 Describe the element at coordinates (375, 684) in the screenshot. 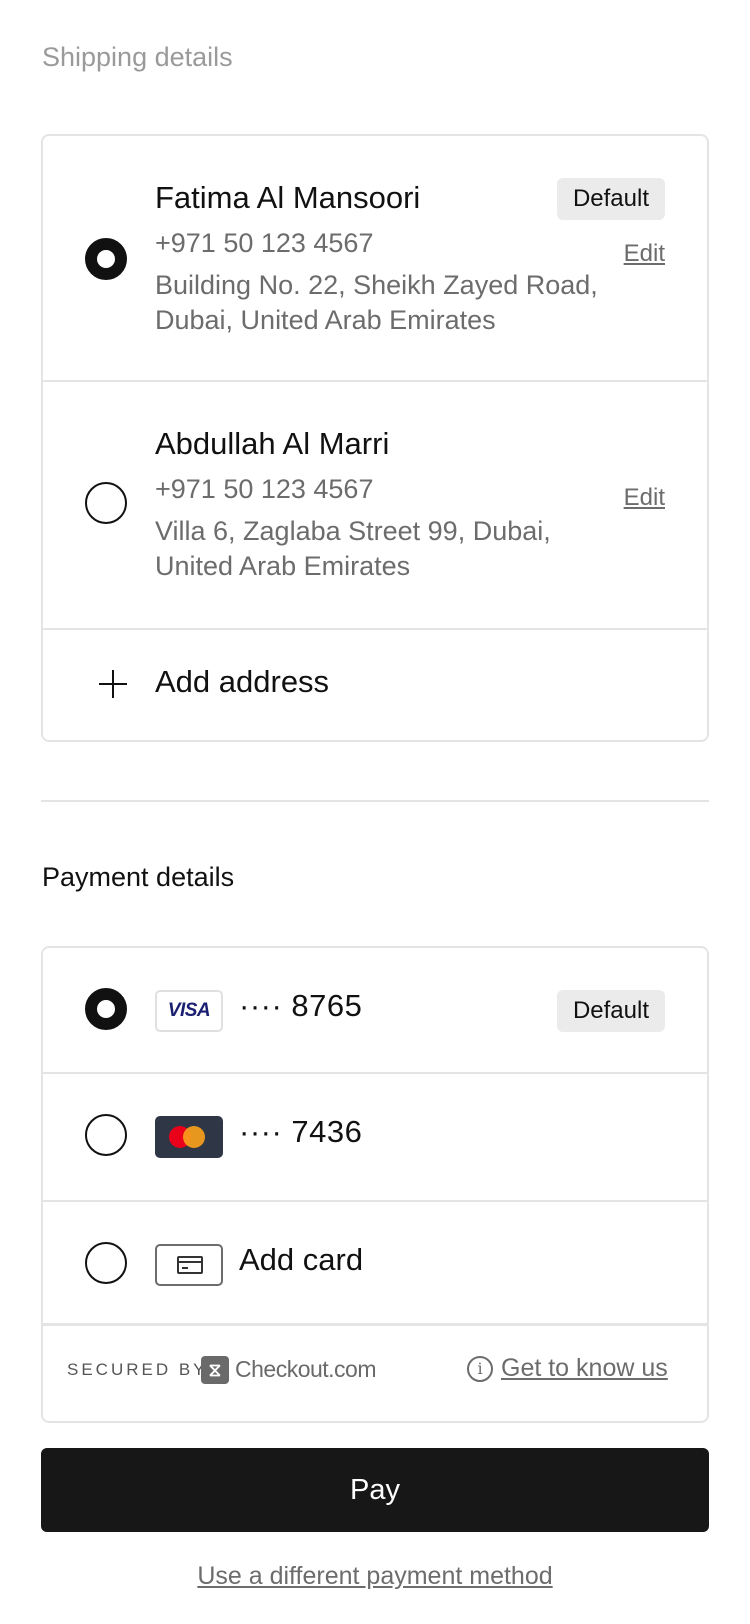

I see `add-address-button: Add address` at that location.